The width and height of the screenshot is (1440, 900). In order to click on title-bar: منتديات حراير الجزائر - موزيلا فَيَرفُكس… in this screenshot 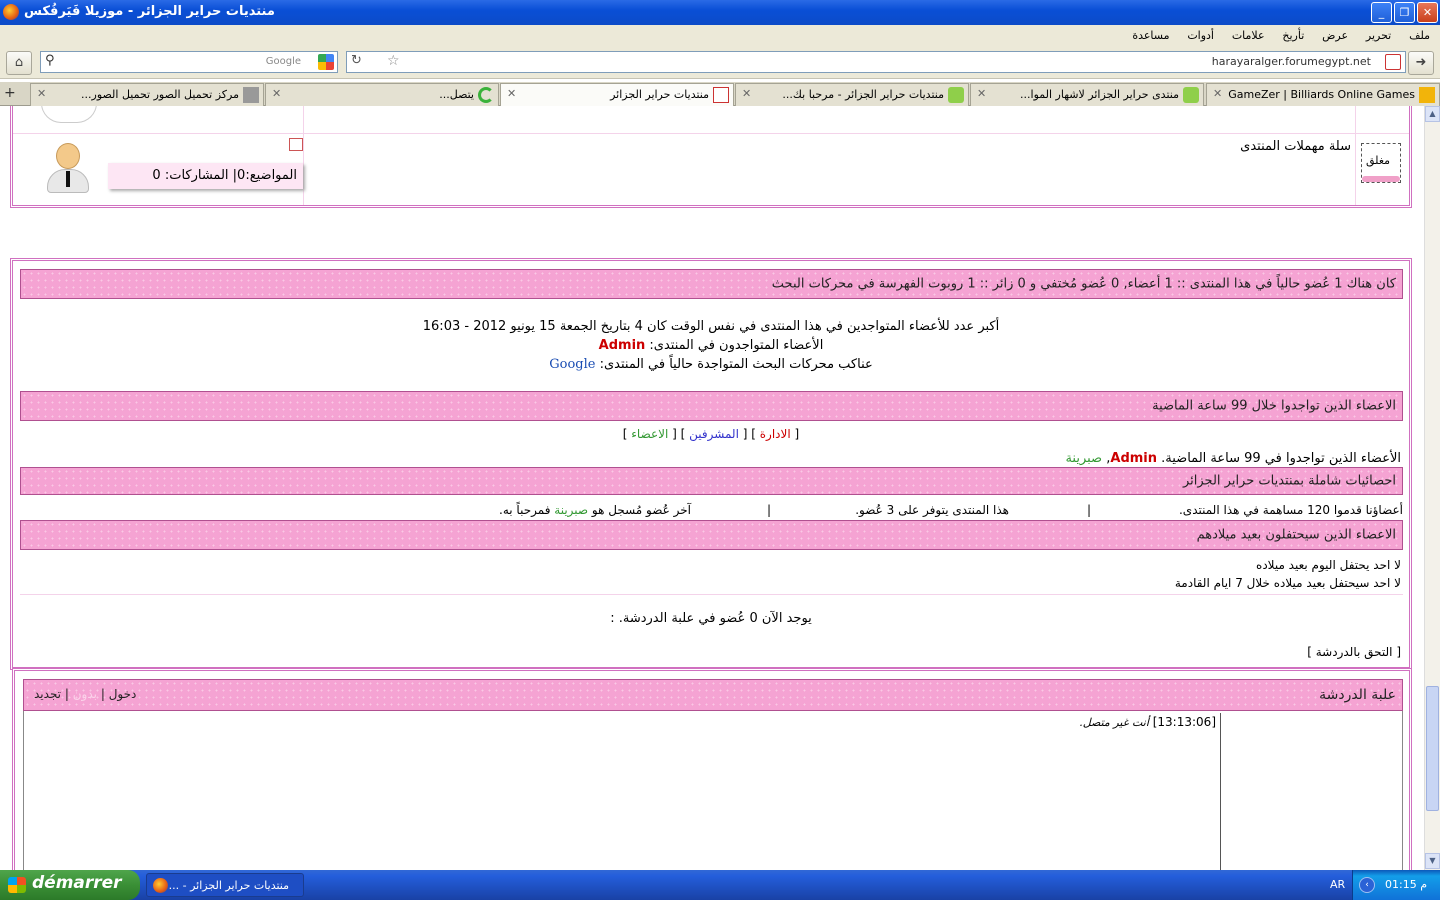, I will do `click(720, 12)`.